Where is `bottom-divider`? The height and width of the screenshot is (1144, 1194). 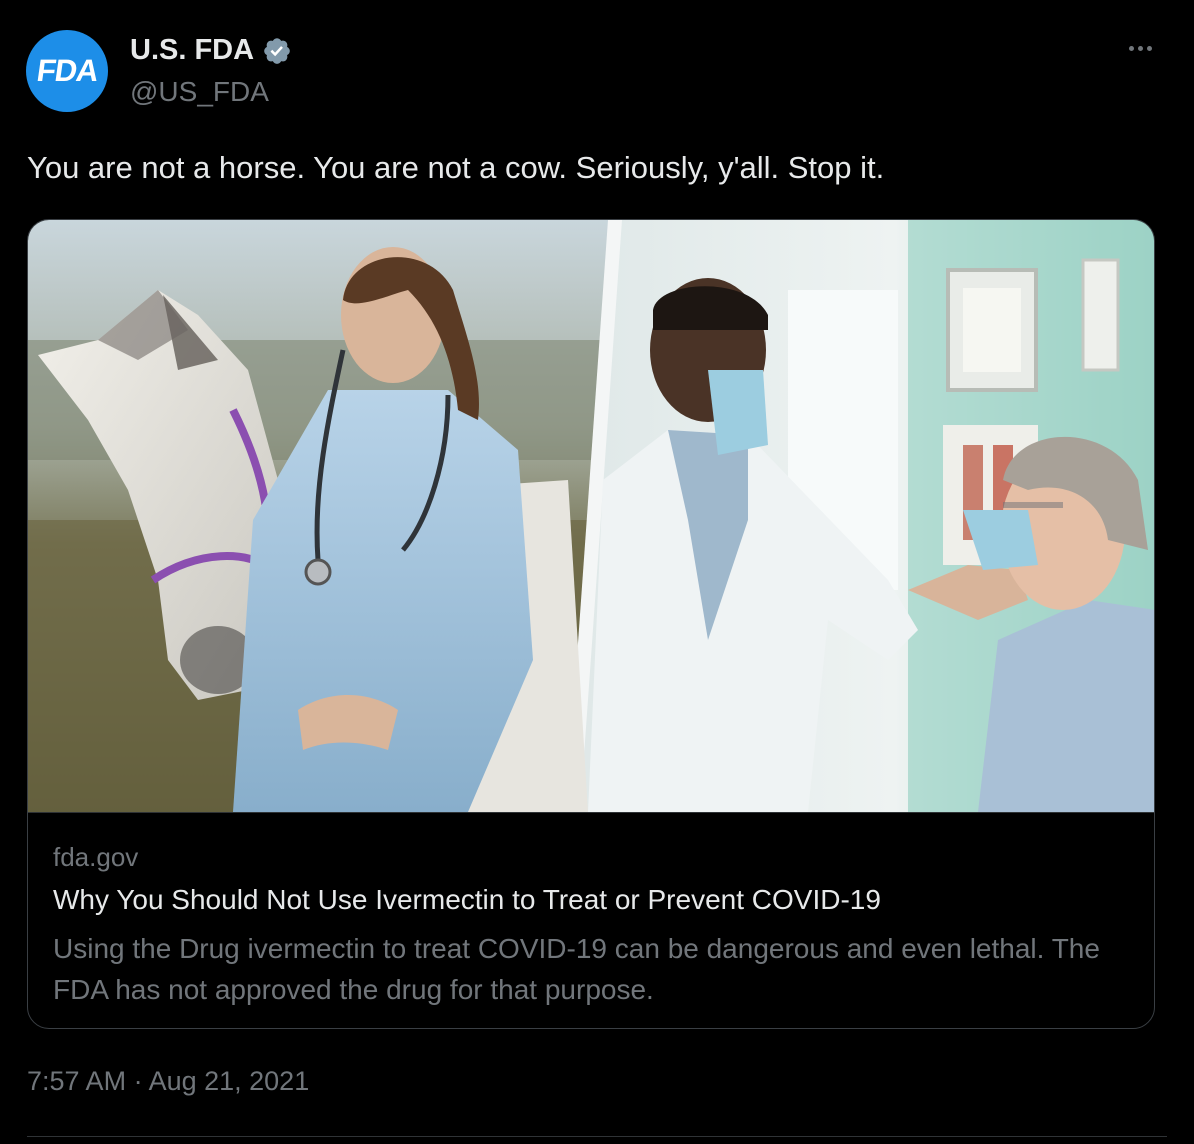 bottom-divider is located at coordinates (597, 1136).